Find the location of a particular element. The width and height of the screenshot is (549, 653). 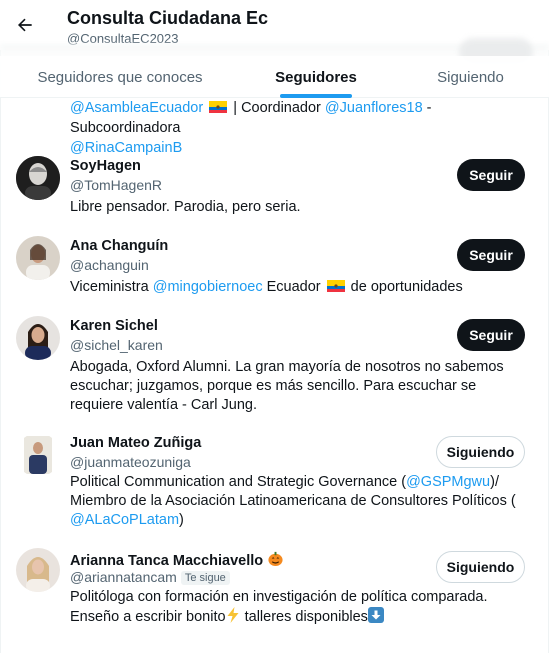

down-arrow-icon is located at coordinates (375, 615).